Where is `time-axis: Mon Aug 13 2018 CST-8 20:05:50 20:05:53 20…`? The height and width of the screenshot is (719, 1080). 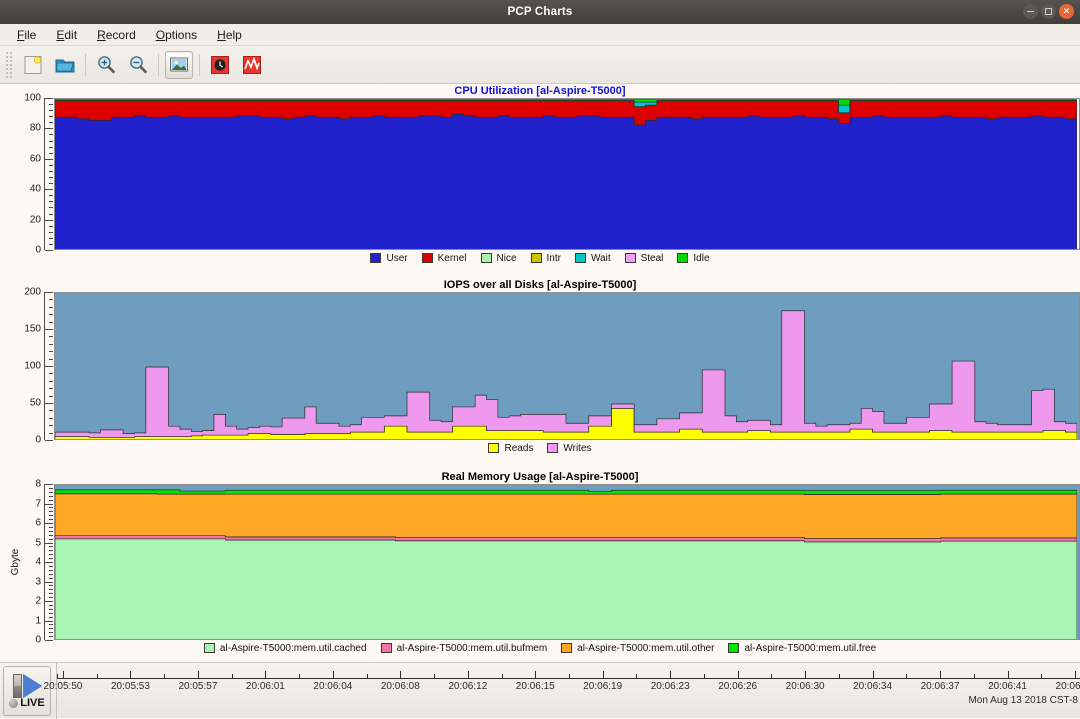 time-axis: Mon Aug 13 2018 CST-8 20:05:50 20:05:53 20… is located at coordinates (562, 691).